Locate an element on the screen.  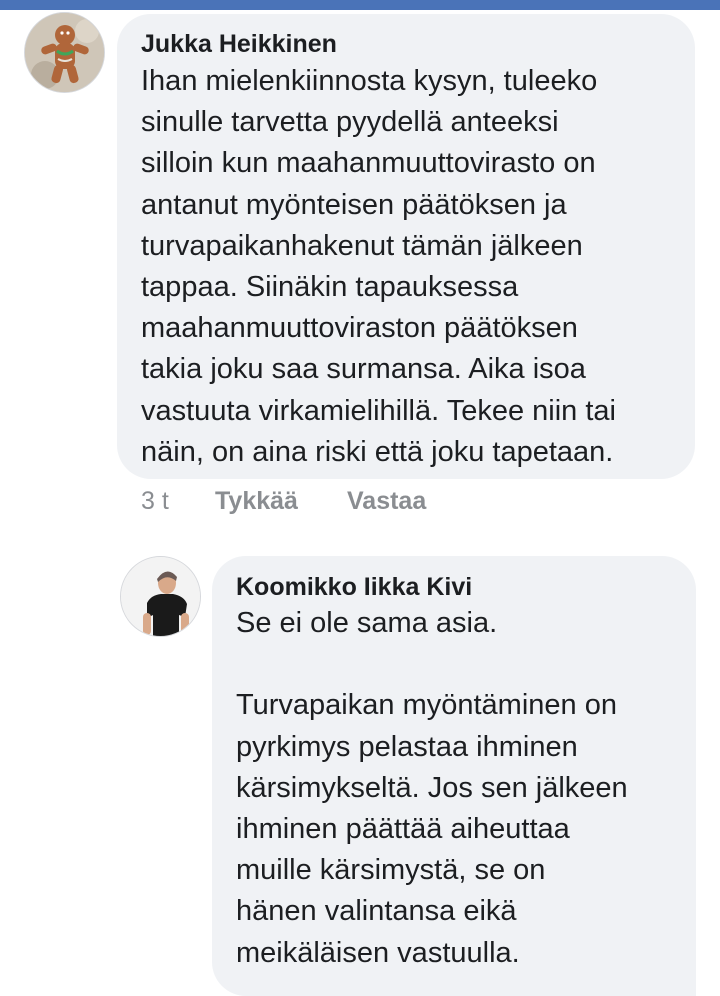
comment-1-timestamp: 3 t is located at coordinates (155, 501).